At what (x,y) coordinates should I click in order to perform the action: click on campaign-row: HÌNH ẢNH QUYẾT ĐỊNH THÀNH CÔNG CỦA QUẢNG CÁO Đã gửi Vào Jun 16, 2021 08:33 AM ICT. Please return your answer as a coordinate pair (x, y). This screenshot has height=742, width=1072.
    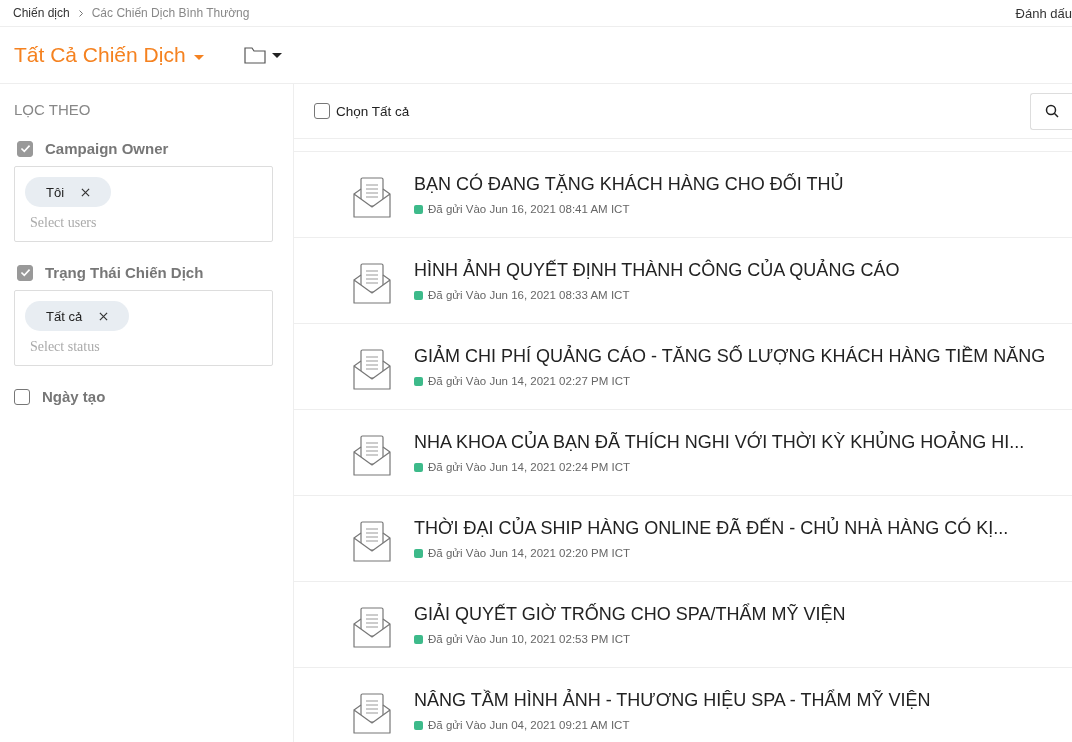
    Looking at the image, I should click on (683, 281).